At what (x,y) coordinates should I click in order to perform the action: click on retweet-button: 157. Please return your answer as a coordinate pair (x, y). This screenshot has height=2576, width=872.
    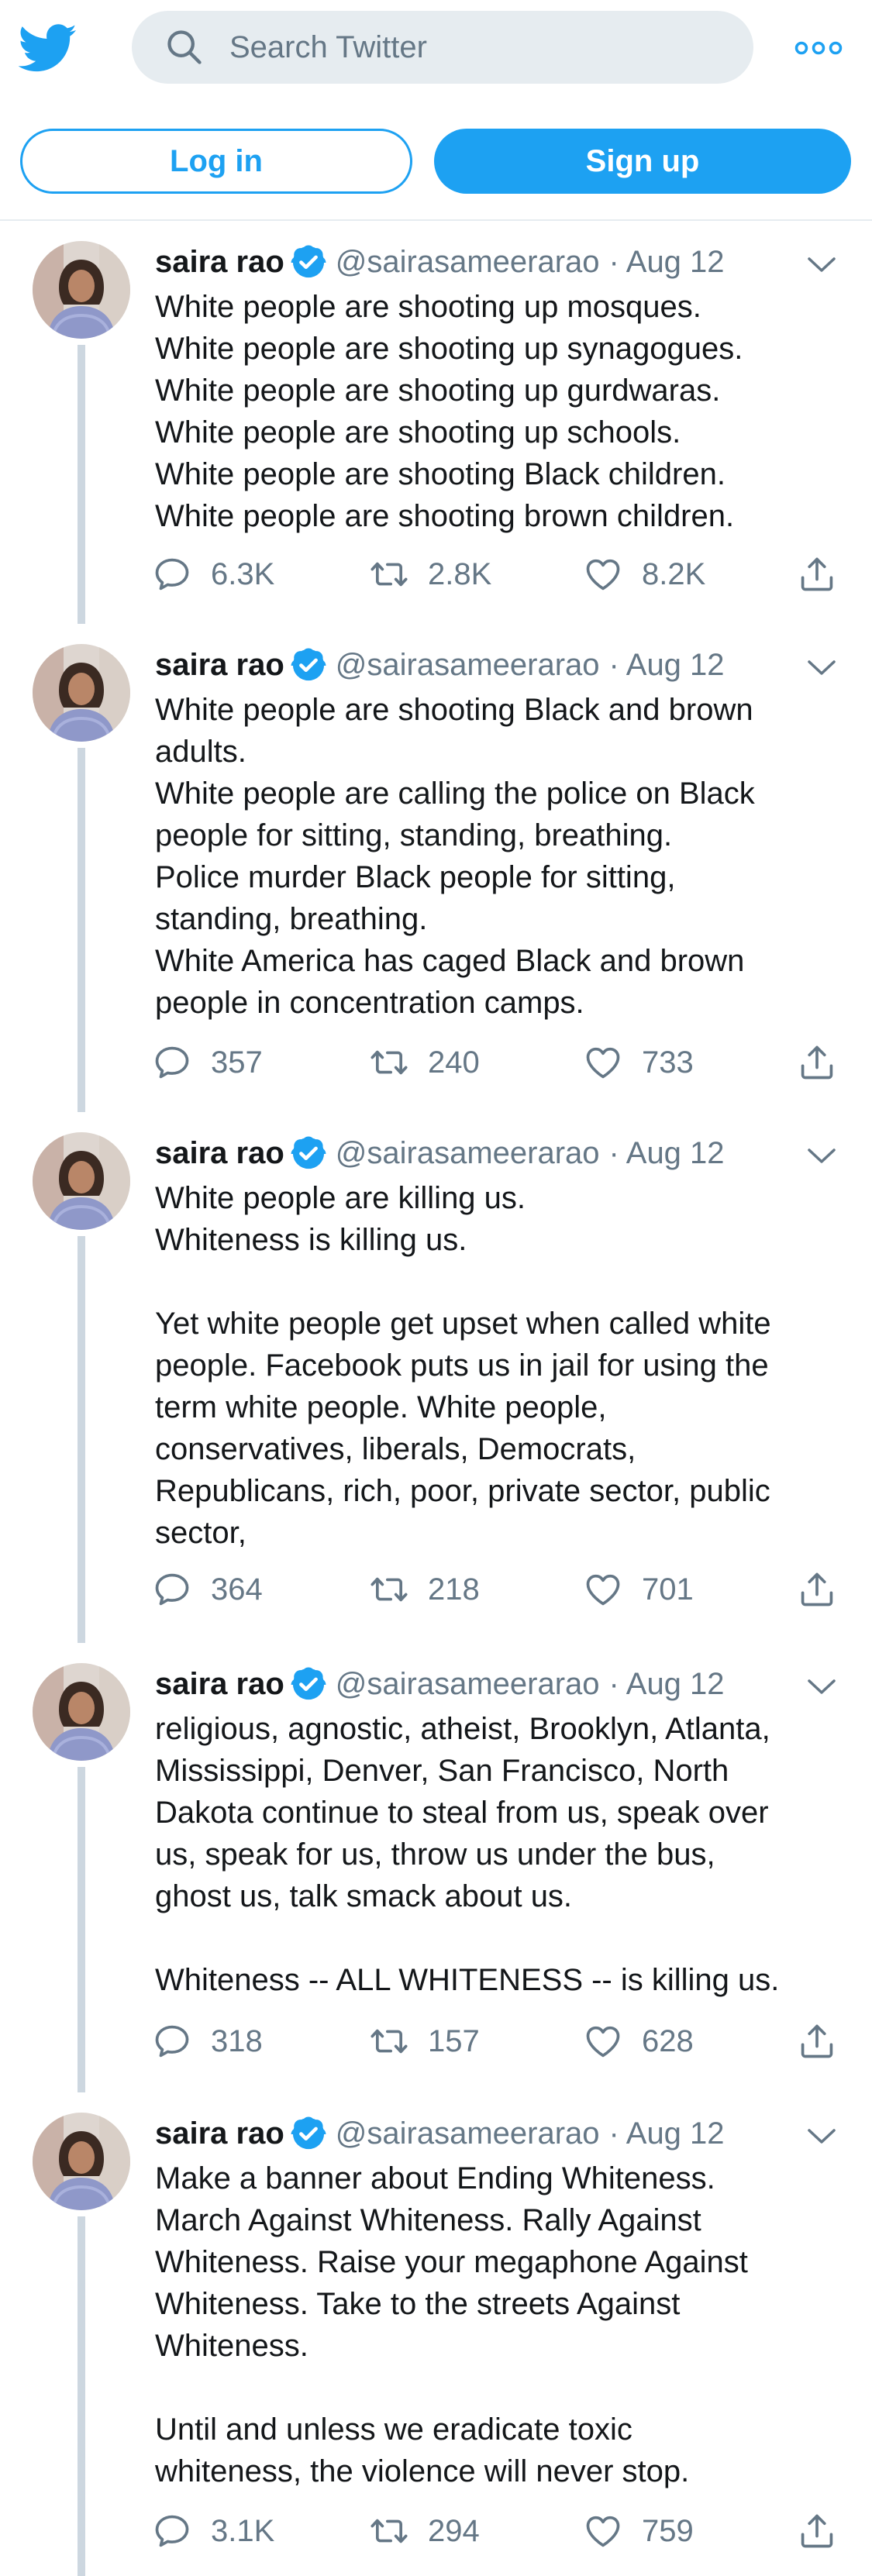
    Looking at the image, I should click on (424, 2041).